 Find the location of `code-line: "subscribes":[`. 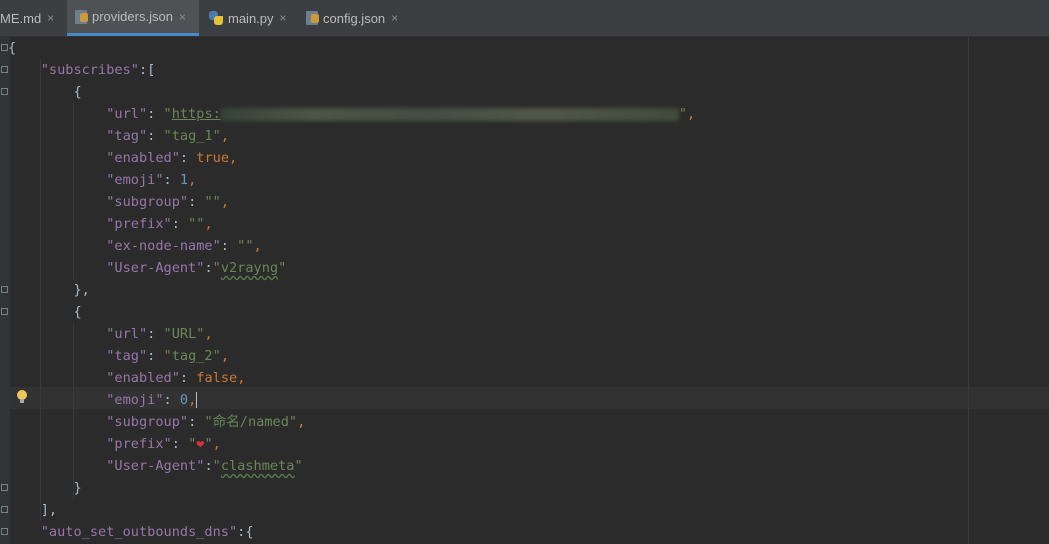

code-line: "subscribes":[ is located at coordinates (82, 70).